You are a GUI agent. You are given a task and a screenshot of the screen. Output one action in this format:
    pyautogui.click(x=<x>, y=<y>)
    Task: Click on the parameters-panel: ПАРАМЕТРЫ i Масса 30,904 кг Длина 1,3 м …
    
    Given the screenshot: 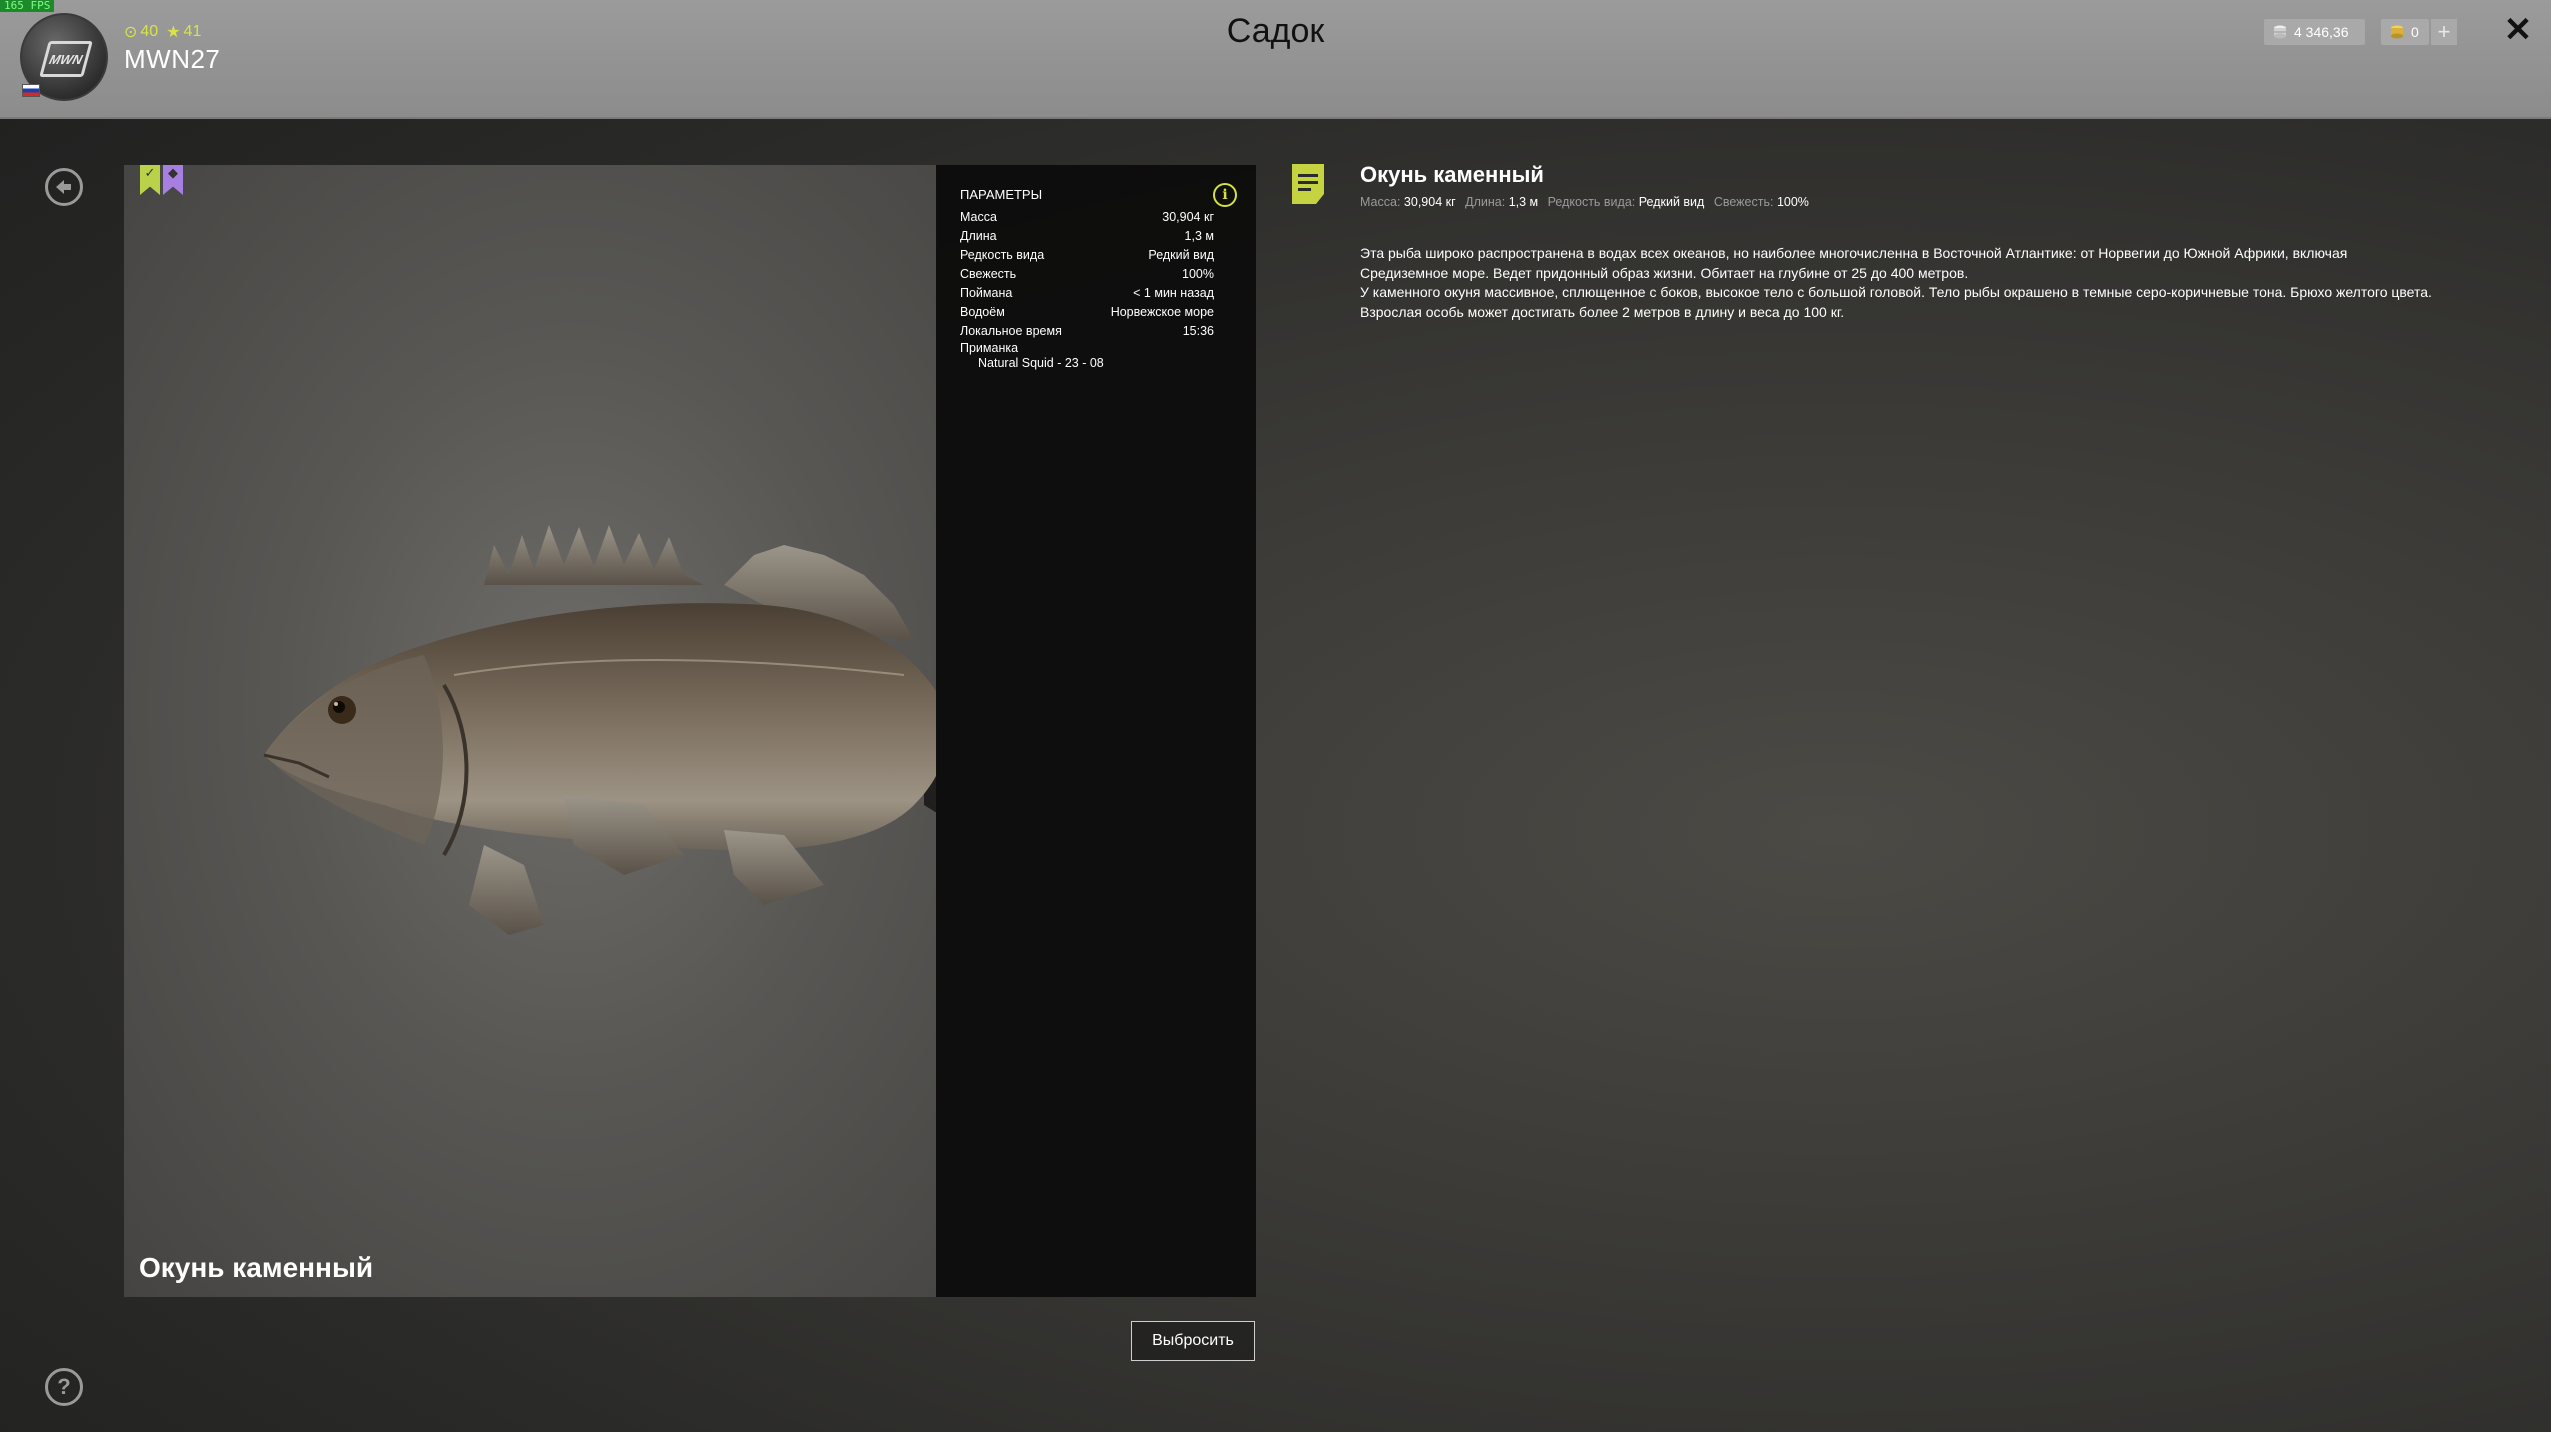 What is the action you would take?
    pyautogui.click(x=1096, y=731)
    